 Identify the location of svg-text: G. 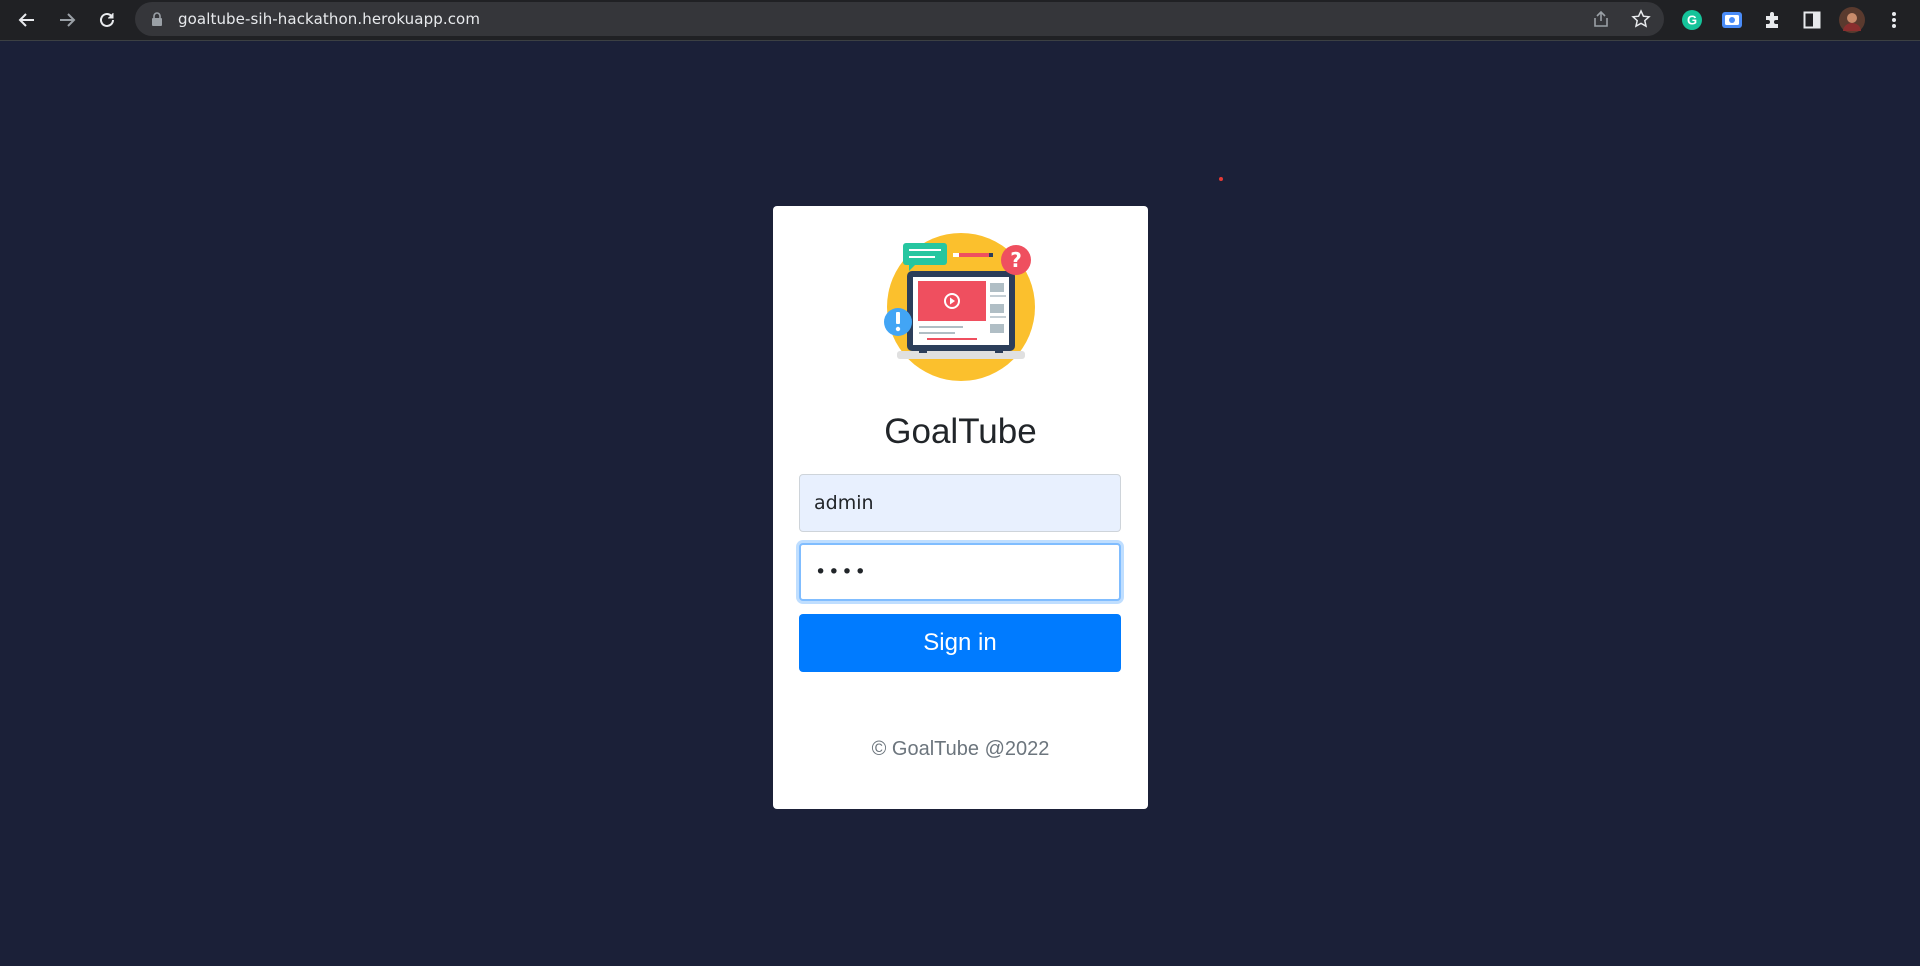
(1692, 20).